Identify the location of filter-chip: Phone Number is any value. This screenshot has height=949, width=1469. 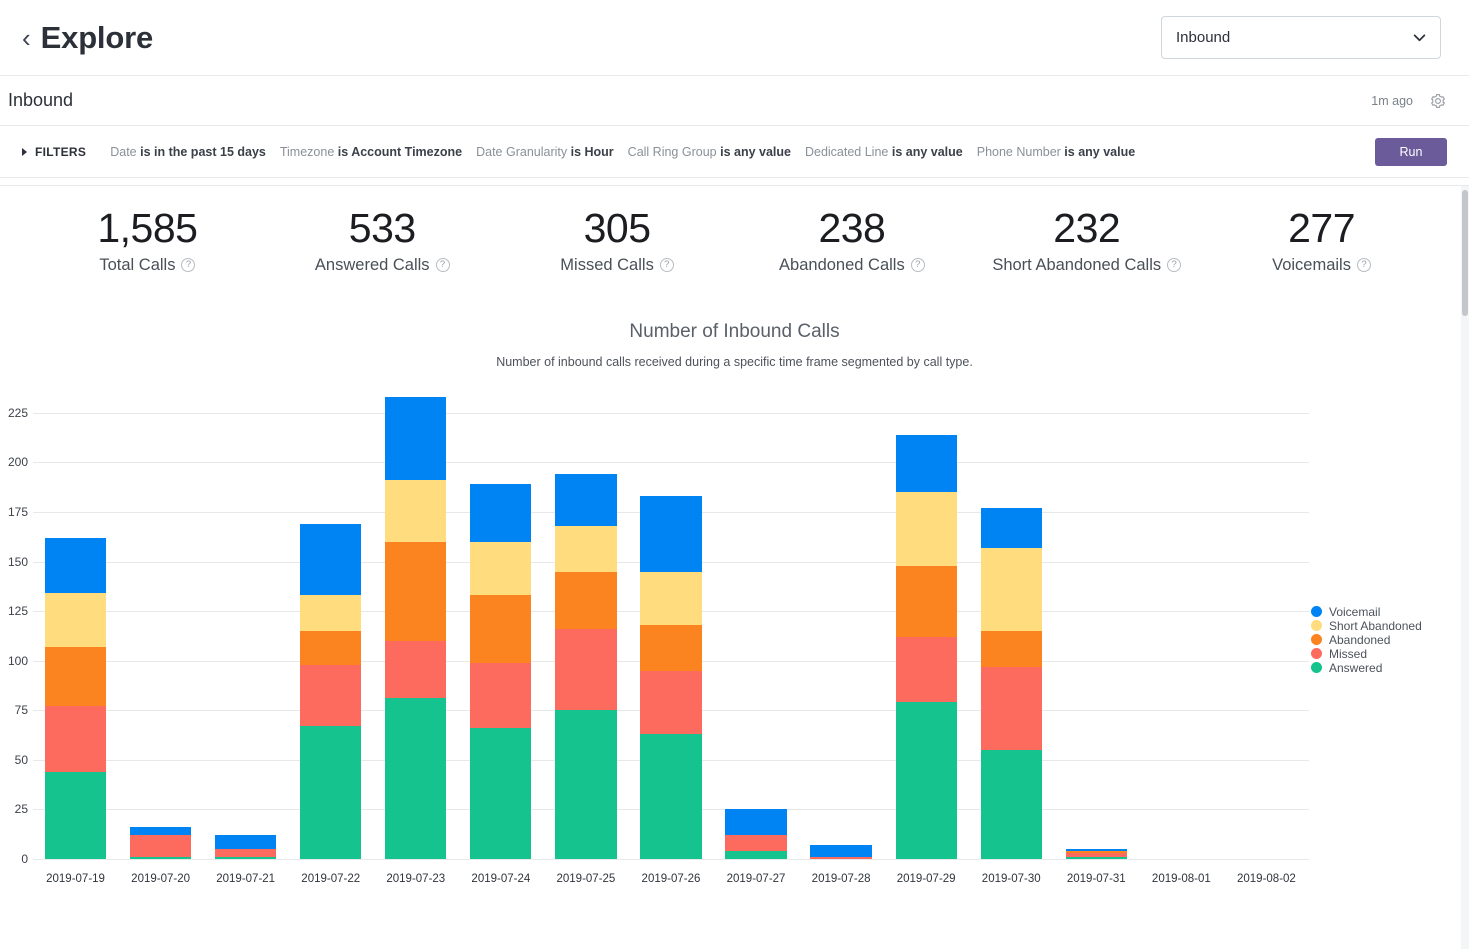
(1056, 152).